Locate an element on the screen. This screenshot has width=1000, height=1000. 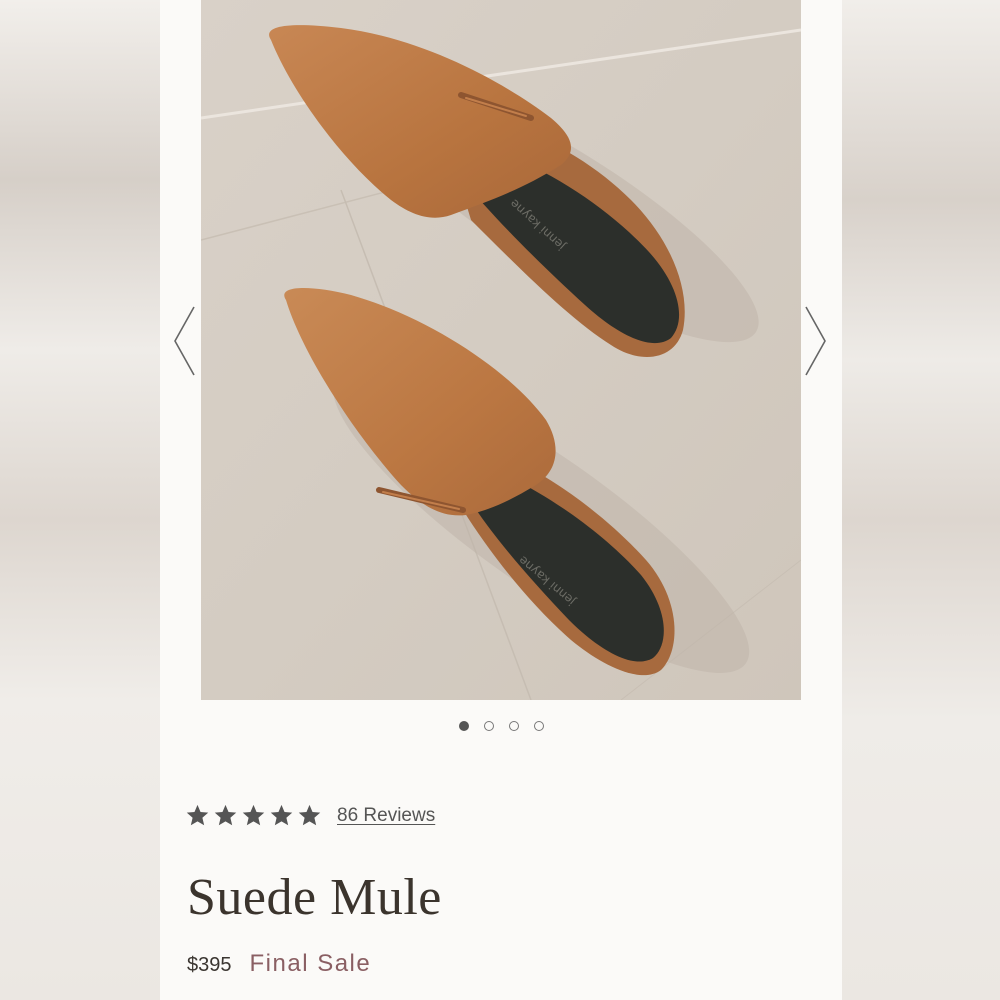
reviews-link: 86 Reviews is located at coordinates (386, 816).